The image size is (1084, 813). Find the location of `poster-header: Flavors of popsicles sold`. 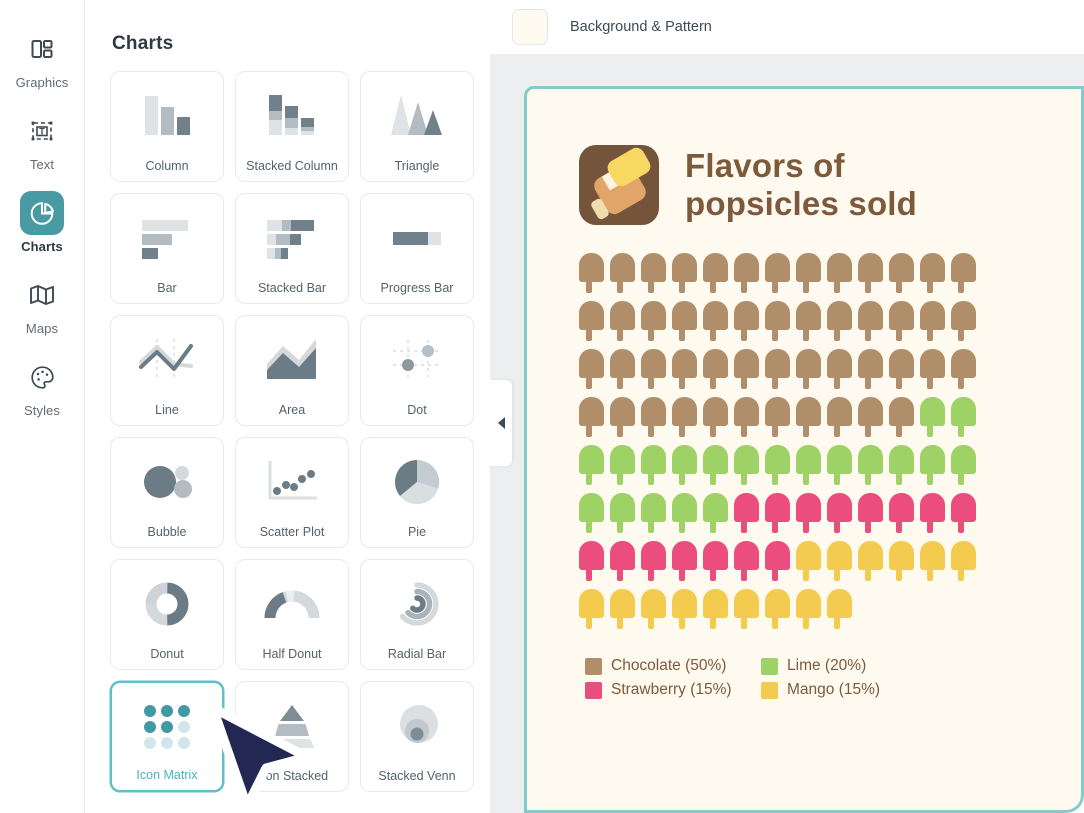

poster-header: Flavors of popsicles sold is located at coordinates (830, 185).